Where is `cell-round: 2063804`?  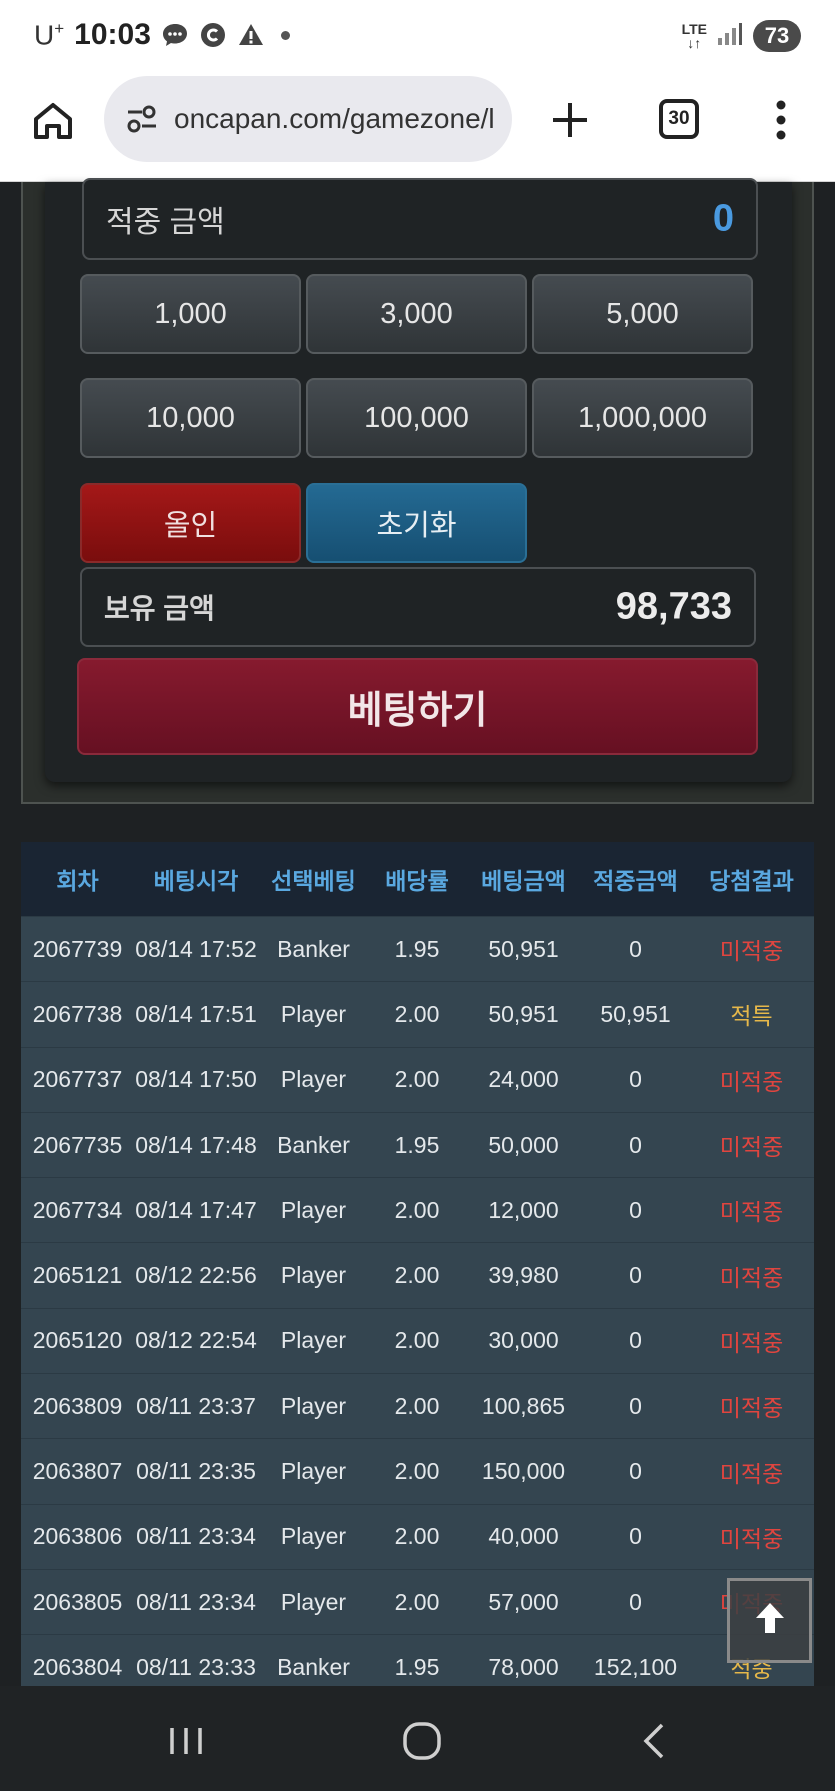
cell-round: 2063804 is located at coordinates (77, 1666).